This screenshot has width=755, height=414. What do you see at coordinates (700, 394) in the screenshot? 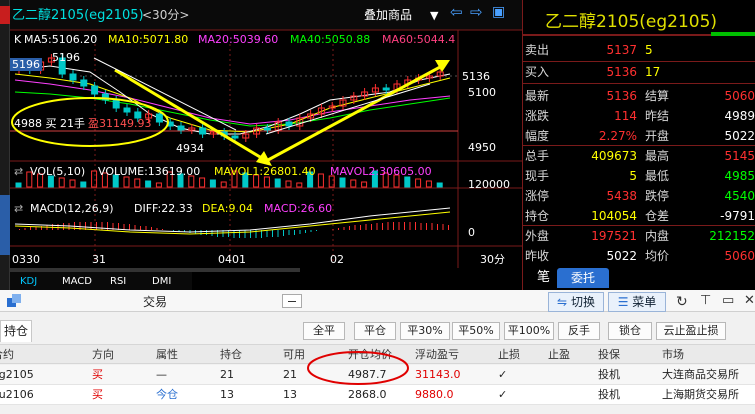
I see `cell-market: 上海期货交易所` at bounding box center [700, 394].